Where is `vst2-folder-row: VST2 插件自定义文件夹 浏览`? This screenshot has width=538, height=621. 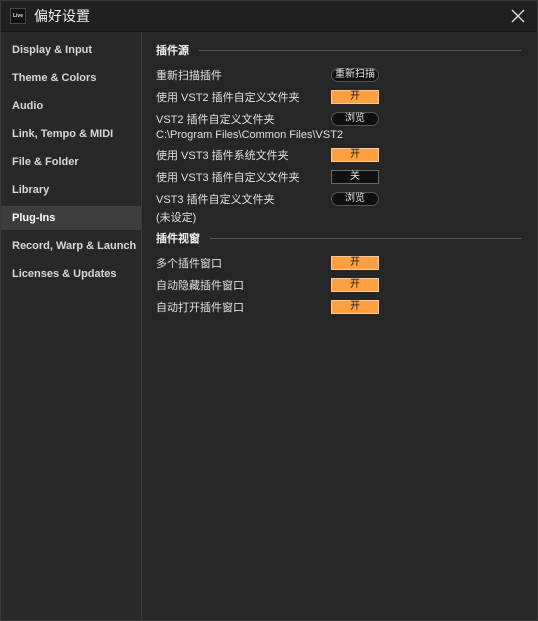 vst2-folder-row: VST2 插件自定义文件夹 浏览 is located at coordinates (338, 119).